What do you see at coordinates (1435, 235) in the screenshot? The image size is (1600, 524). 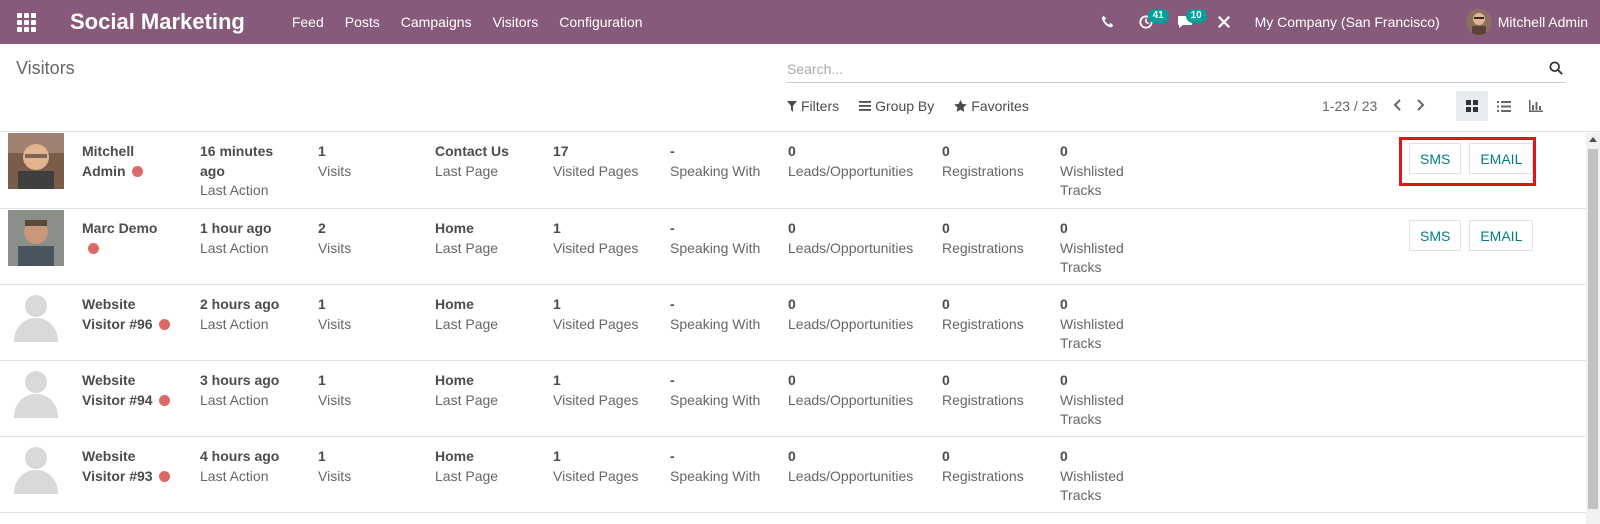 I see `sms-button: SMS` at bounding box center [1435, 235].